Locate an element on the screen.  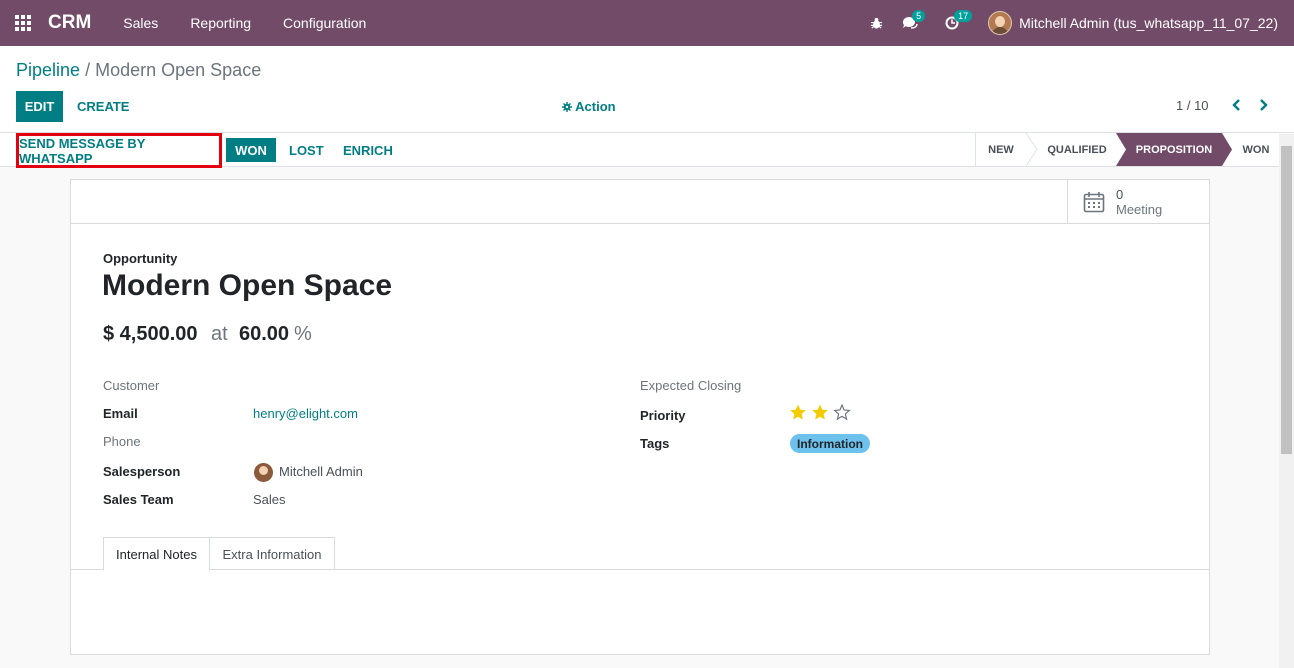
user-menu: Mitchell Admin (tus_whatsapp_11_07_22) is located at coordinates (1133, 23).